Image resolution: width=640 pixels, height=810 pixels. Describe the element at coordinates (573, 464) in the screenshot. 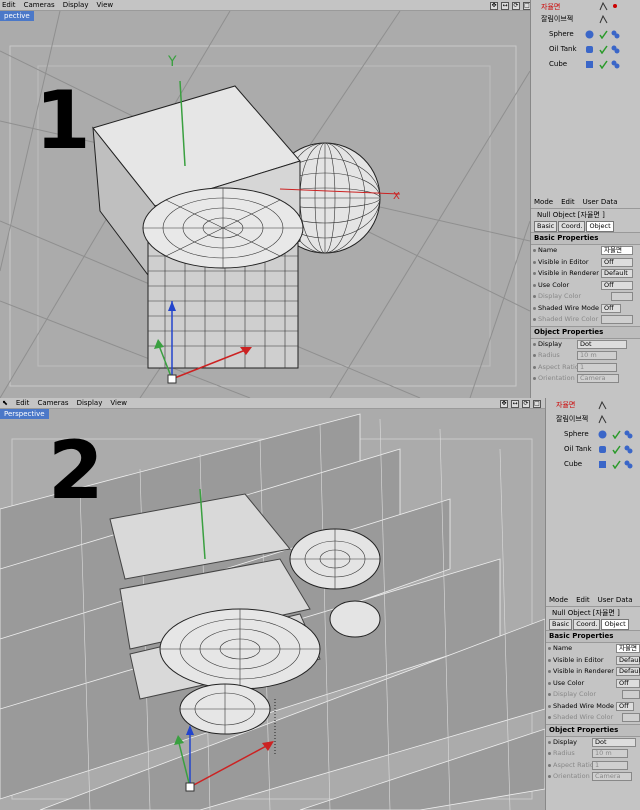

I see `object-name: Cube` at that location.